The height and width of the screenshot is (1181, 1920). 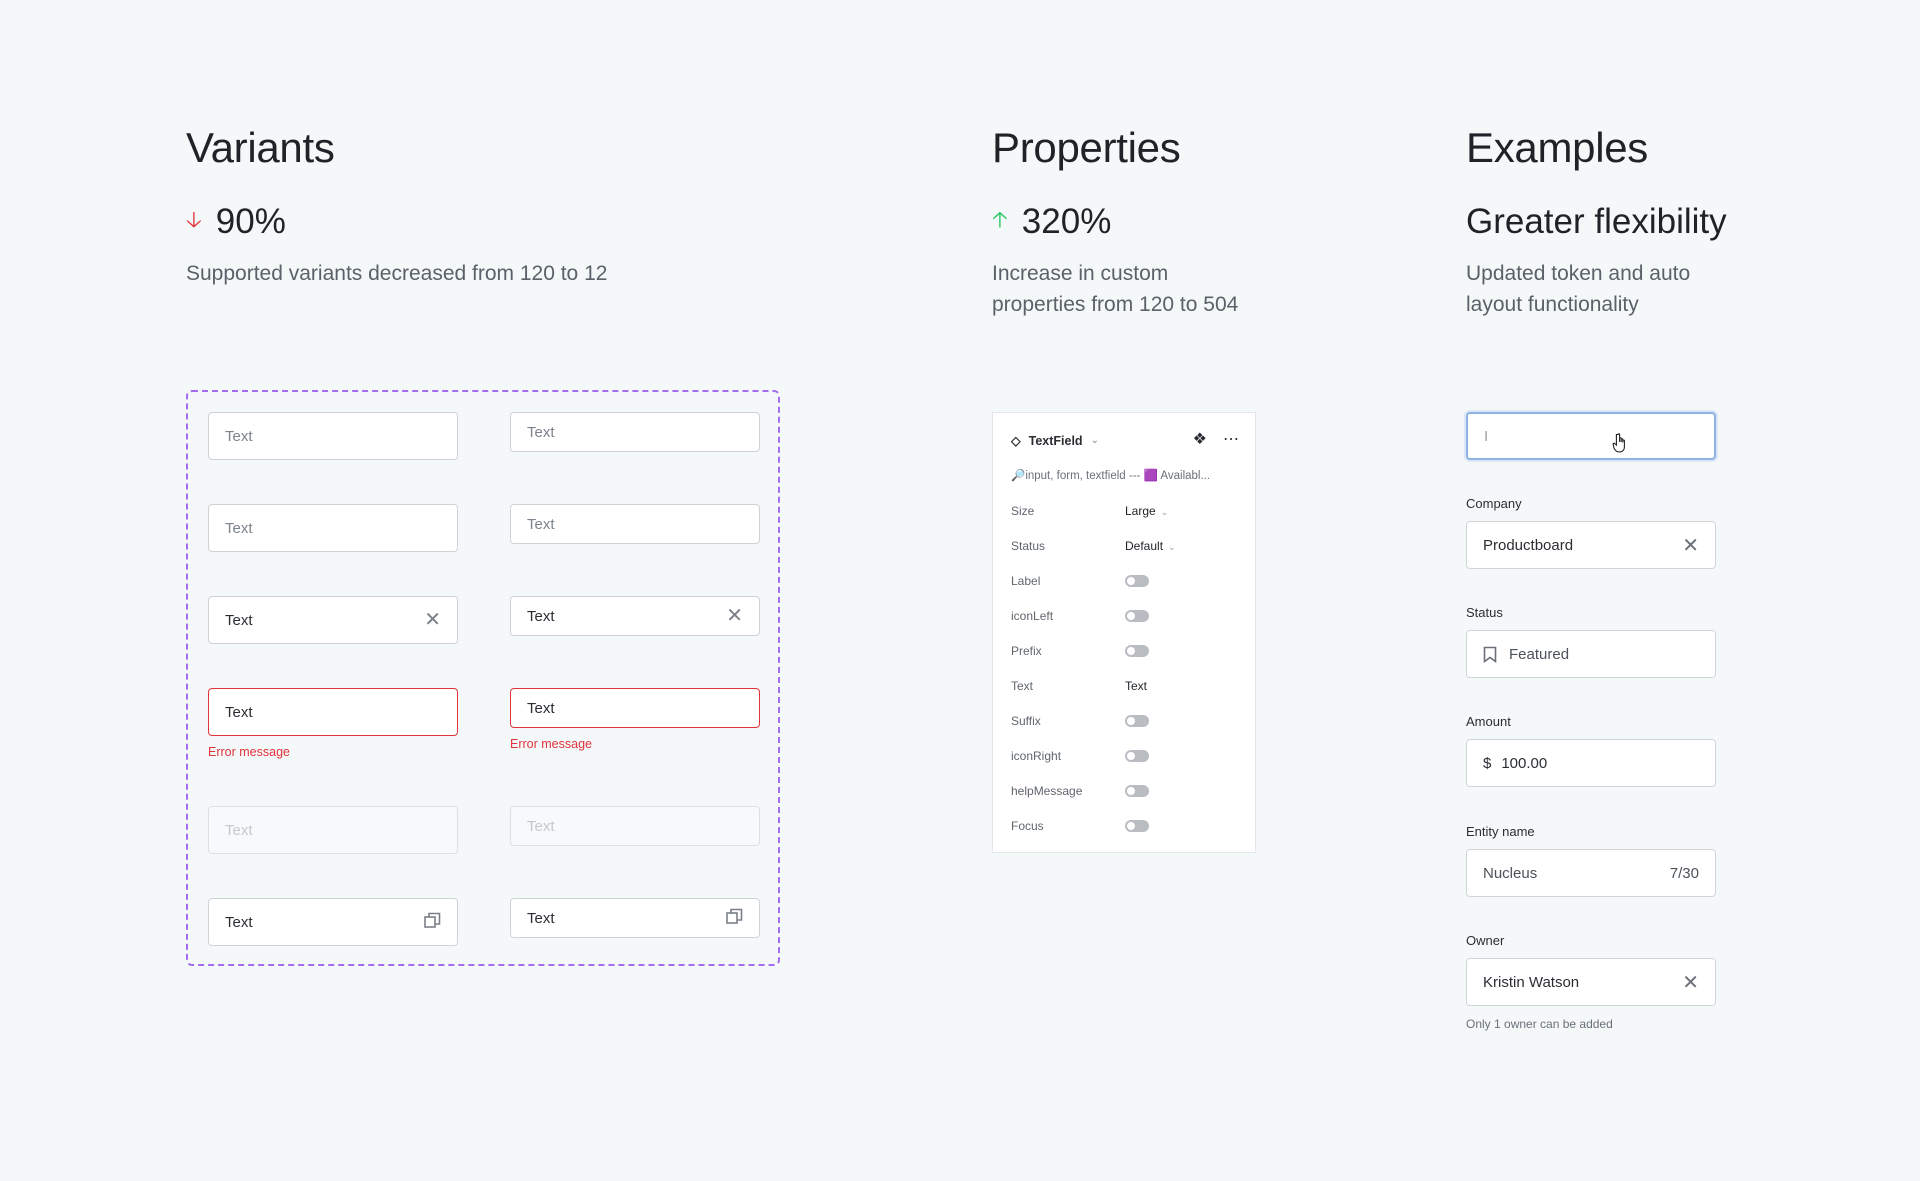 I want to click on prop-helpmessage: helpMessage, so click(x=1126, y=791).